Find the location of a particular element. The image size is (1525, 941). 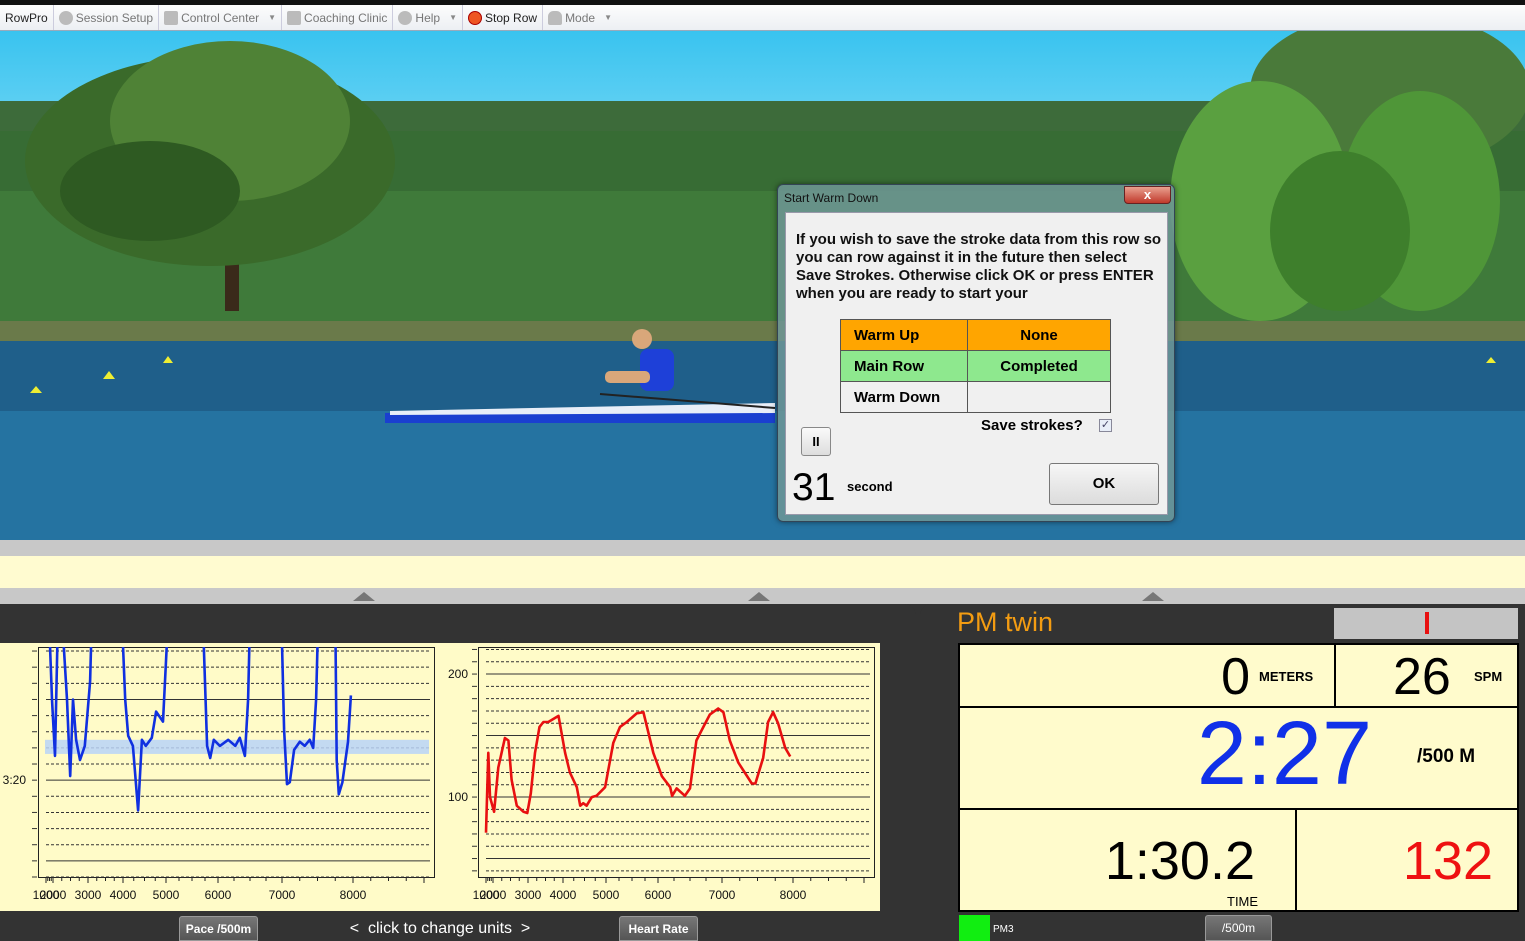

coaching-icon is located at coordinates (294, 17).